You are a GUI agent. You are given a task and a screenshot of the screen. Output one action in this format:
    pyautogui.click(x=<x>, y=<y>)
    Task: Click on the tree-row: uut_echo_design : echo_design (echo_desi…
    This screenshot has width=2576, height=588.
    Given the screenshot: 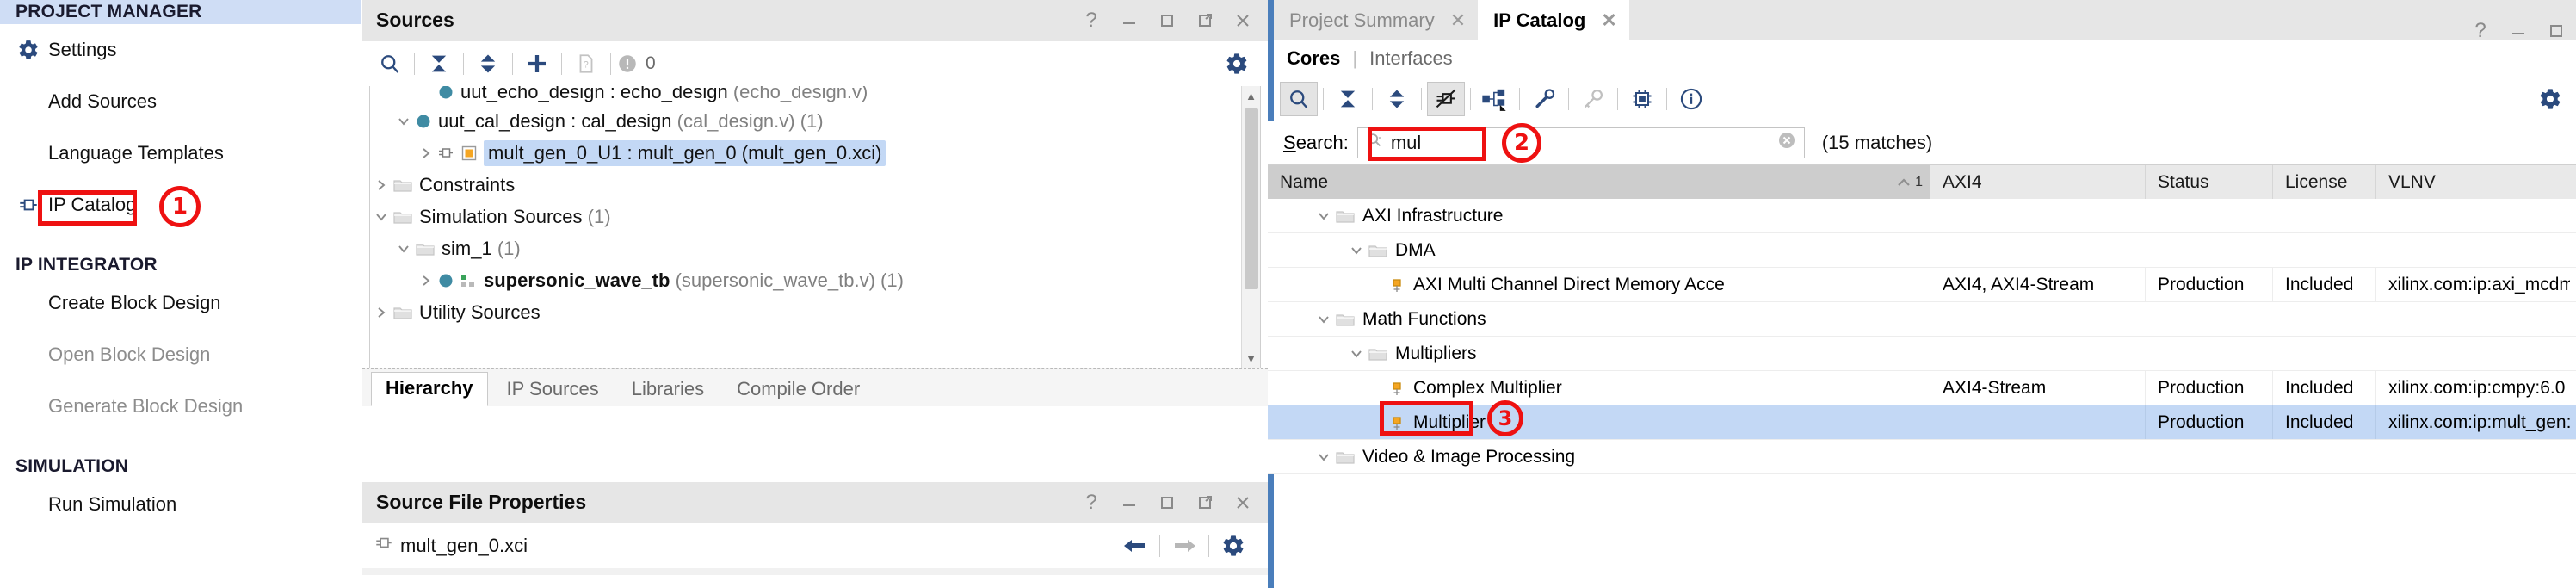 What is the action you would take?
    pyautogui.click(x=815, y=95)
    